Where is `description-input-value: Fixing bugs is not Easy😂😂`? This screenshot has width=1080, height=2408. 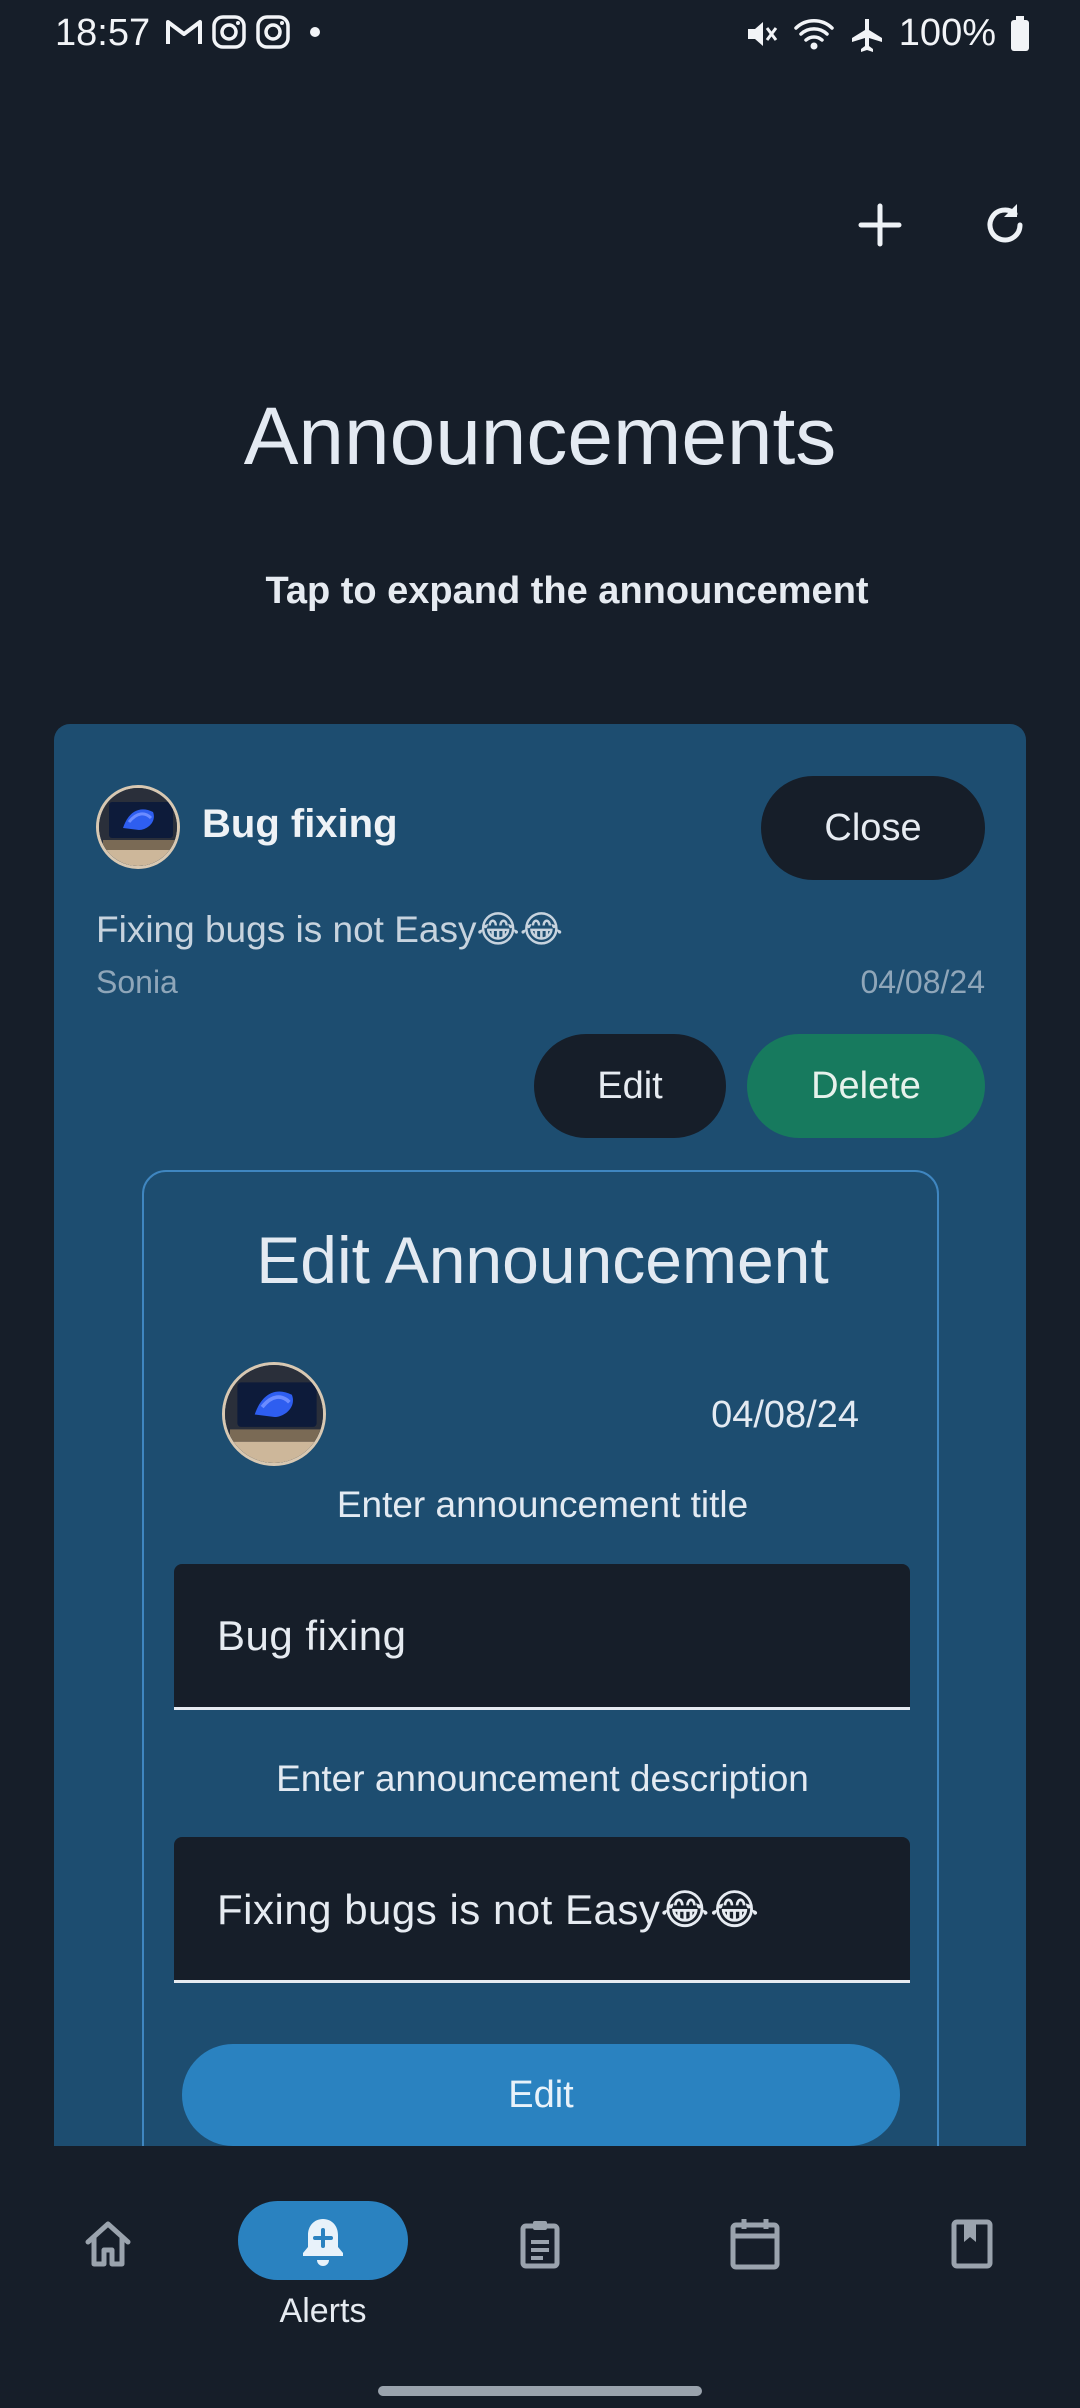 description-input-value: Fixing bugs is not Easy😂😂 is located at coordinates (488, 1909).